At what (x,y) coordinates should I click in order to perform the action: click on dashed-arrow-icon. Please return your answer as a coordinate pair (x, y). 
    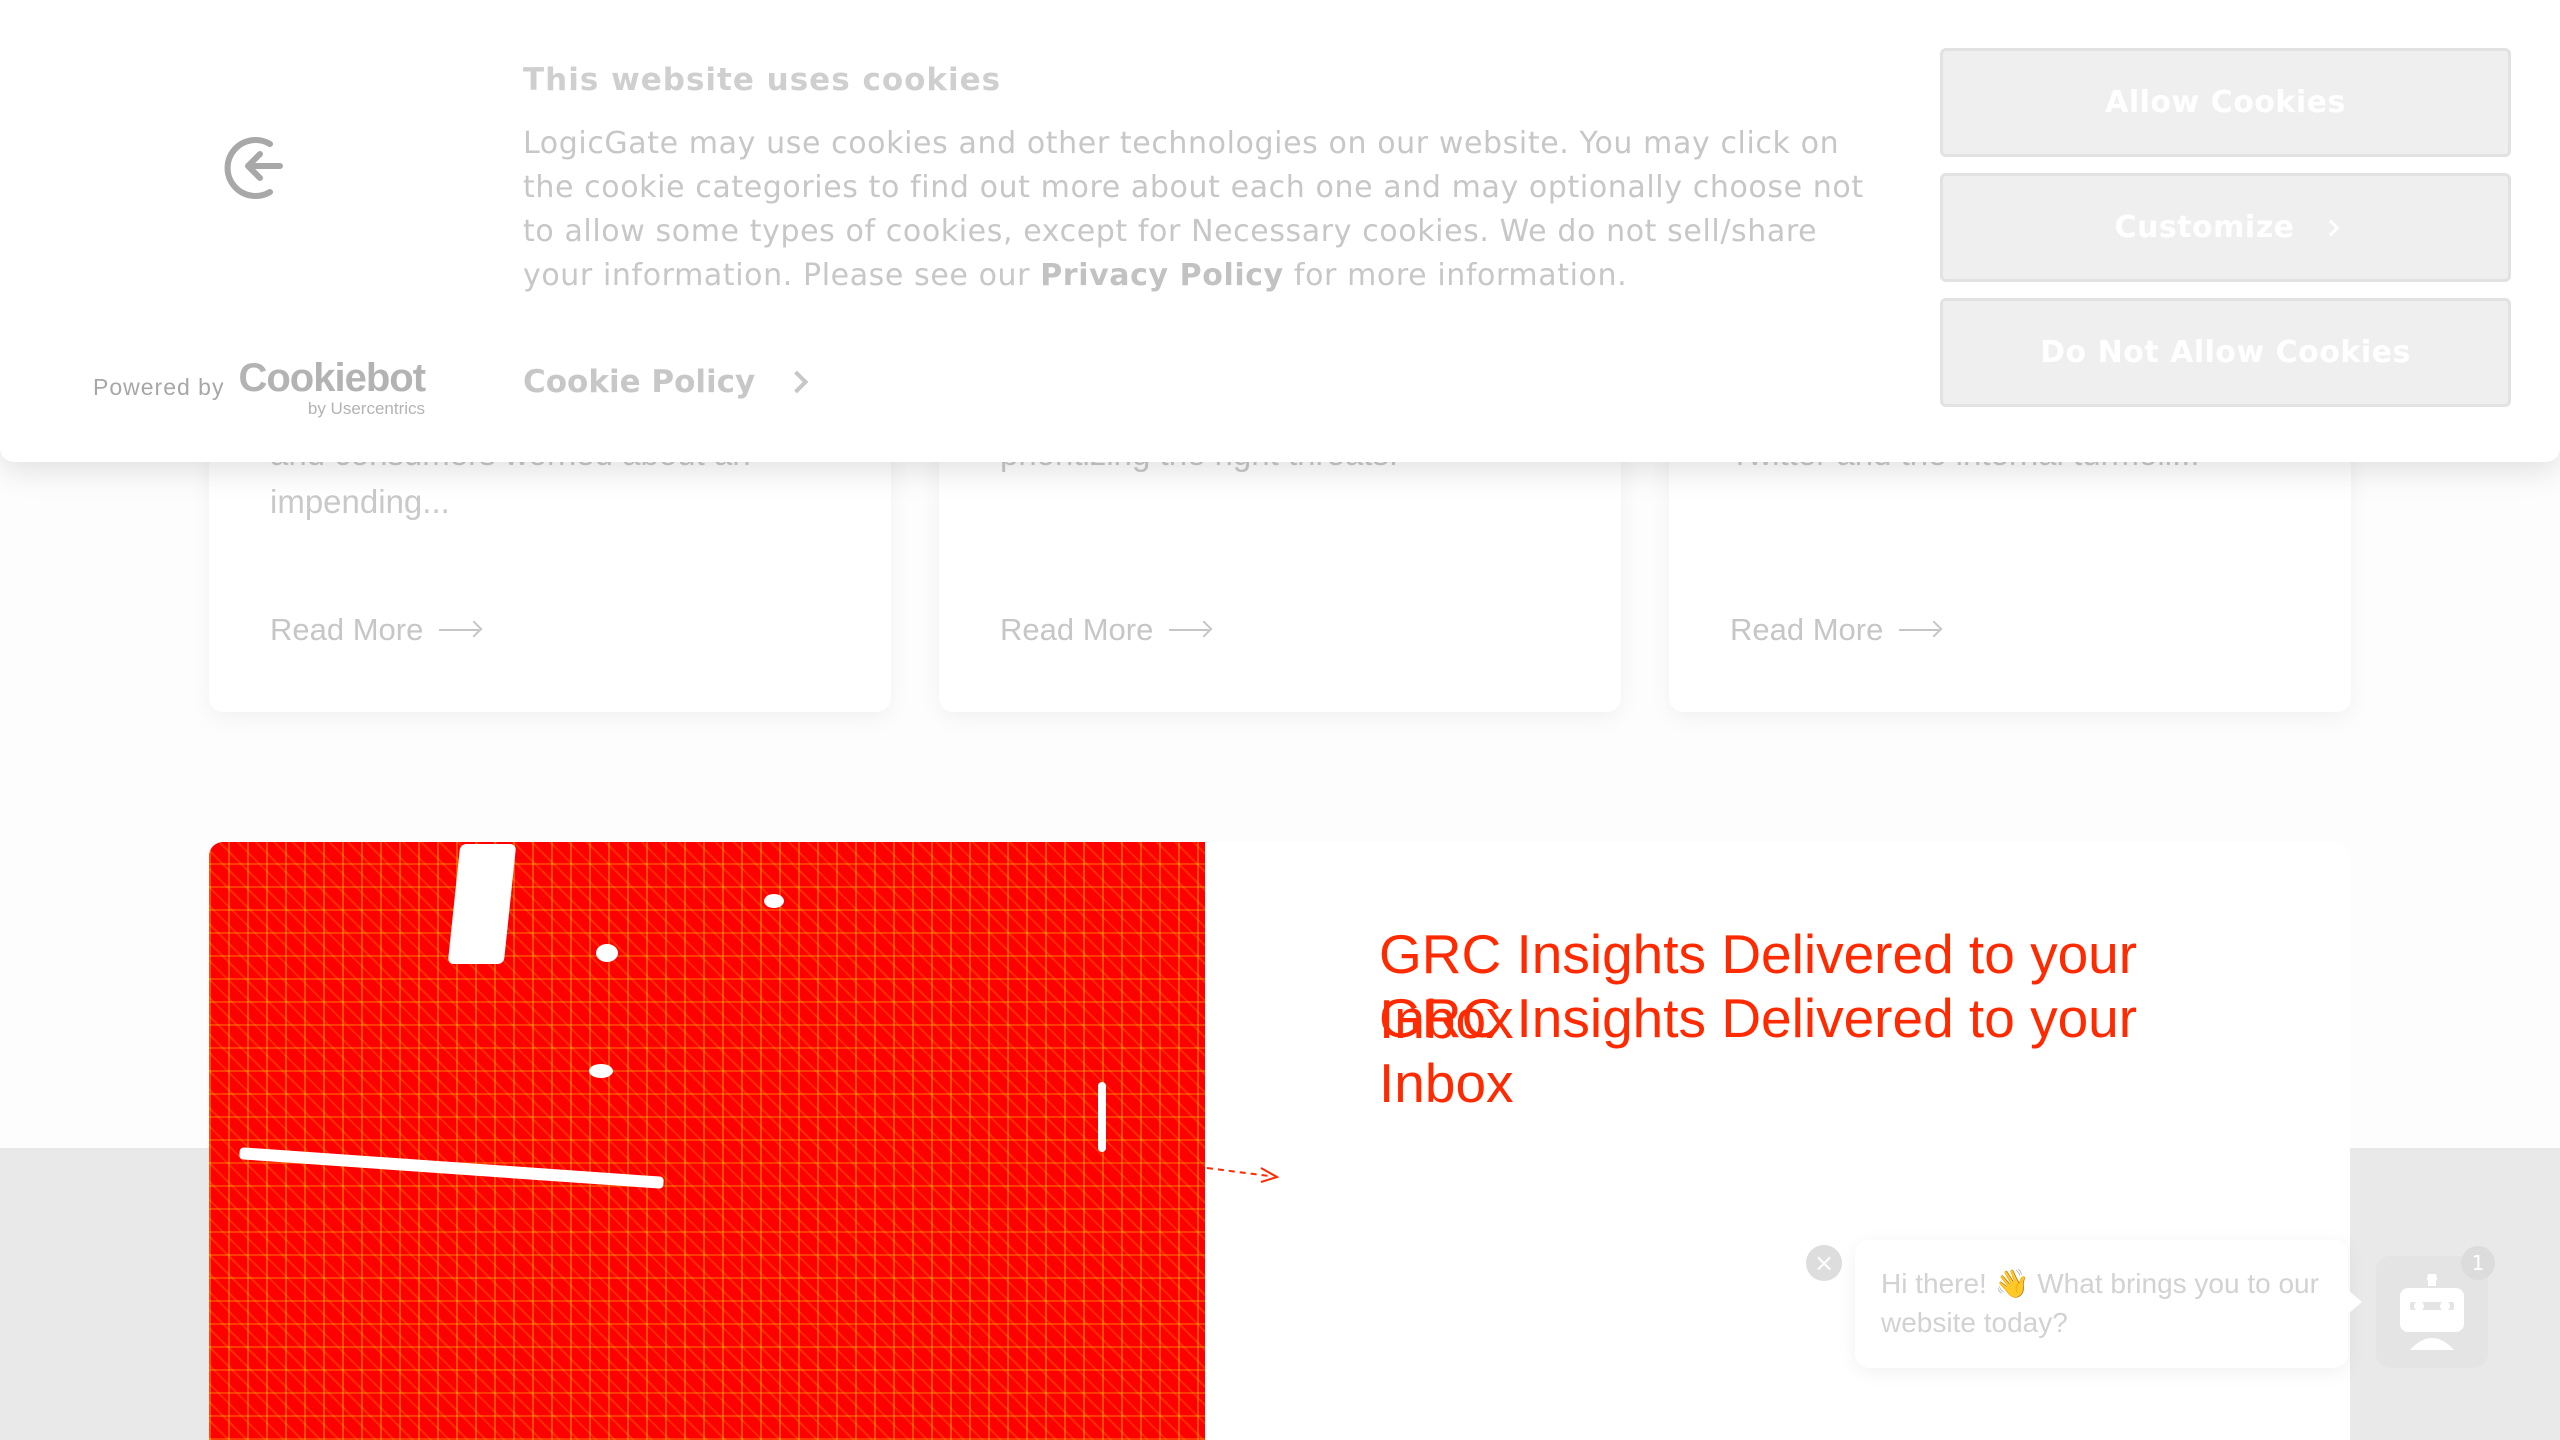
    Looking at the image, I should click on (1243, 1175).